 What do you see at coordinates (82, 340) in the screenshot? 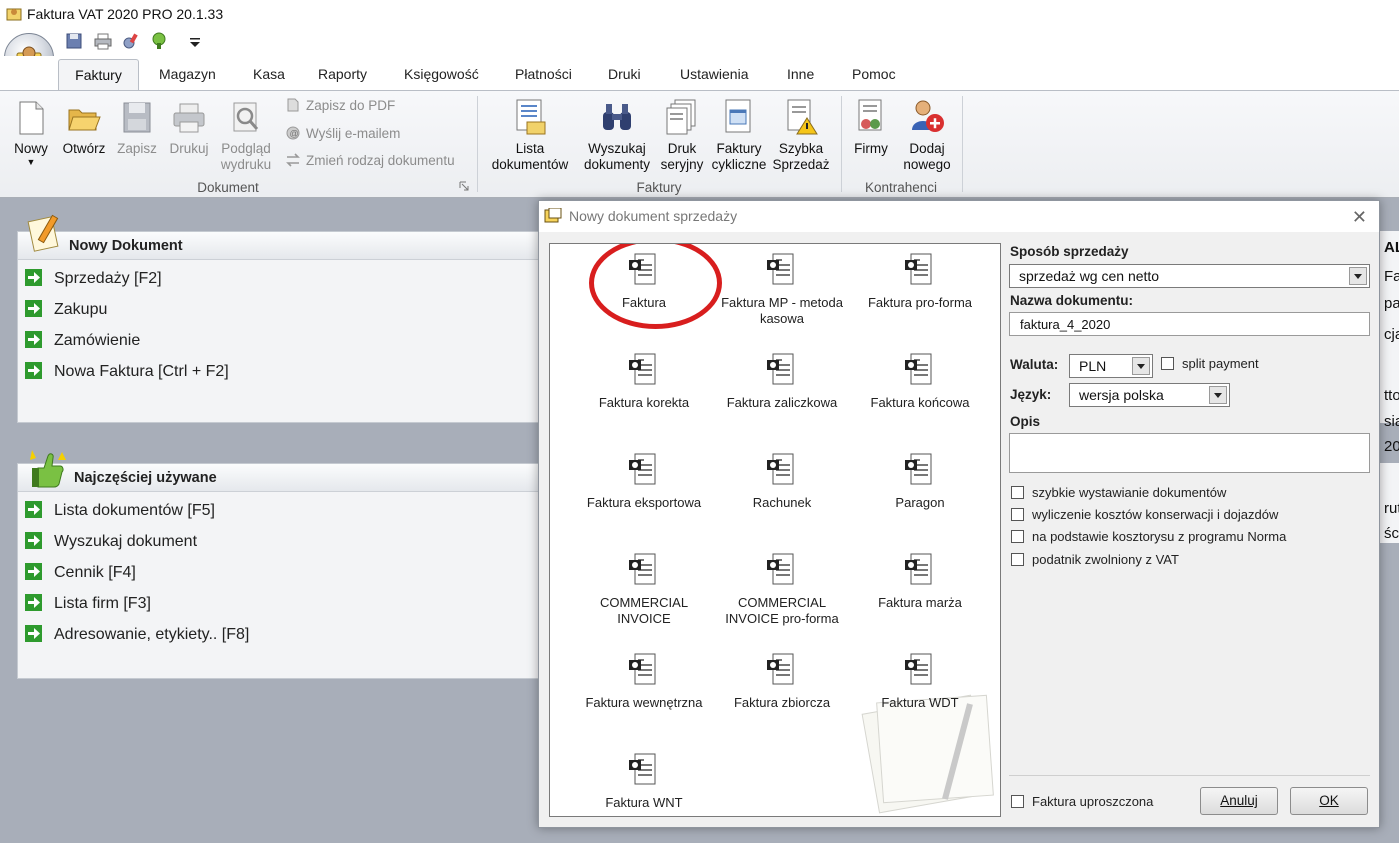
I see `panel-item-zamowienie: Zamówienie` at bounding box center [82, 340].